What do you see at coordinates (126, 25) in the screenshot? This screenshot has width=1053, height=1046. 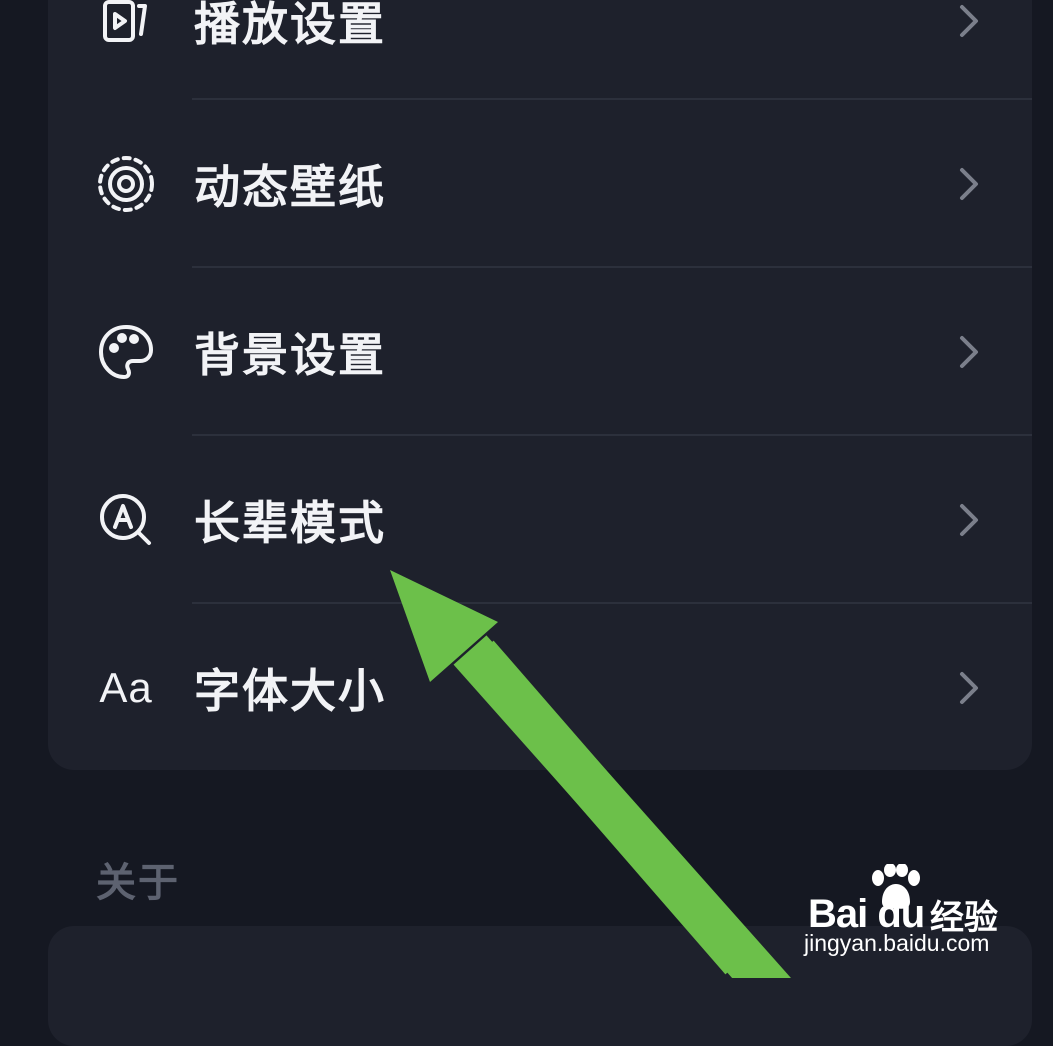 I see `play-settings-icon` at bounding box center [126, 25].